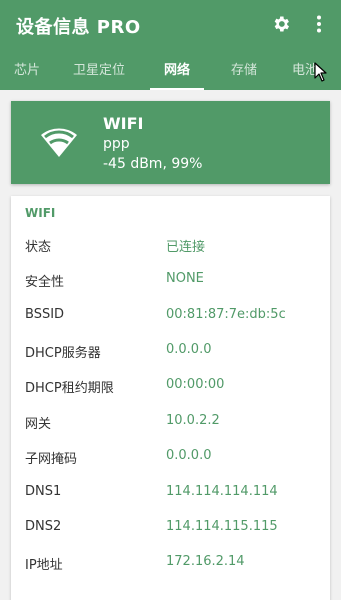 This screenshot has height=600, width=341. I want to click on tab-gnss: 卫星定位, so click(99, 71).